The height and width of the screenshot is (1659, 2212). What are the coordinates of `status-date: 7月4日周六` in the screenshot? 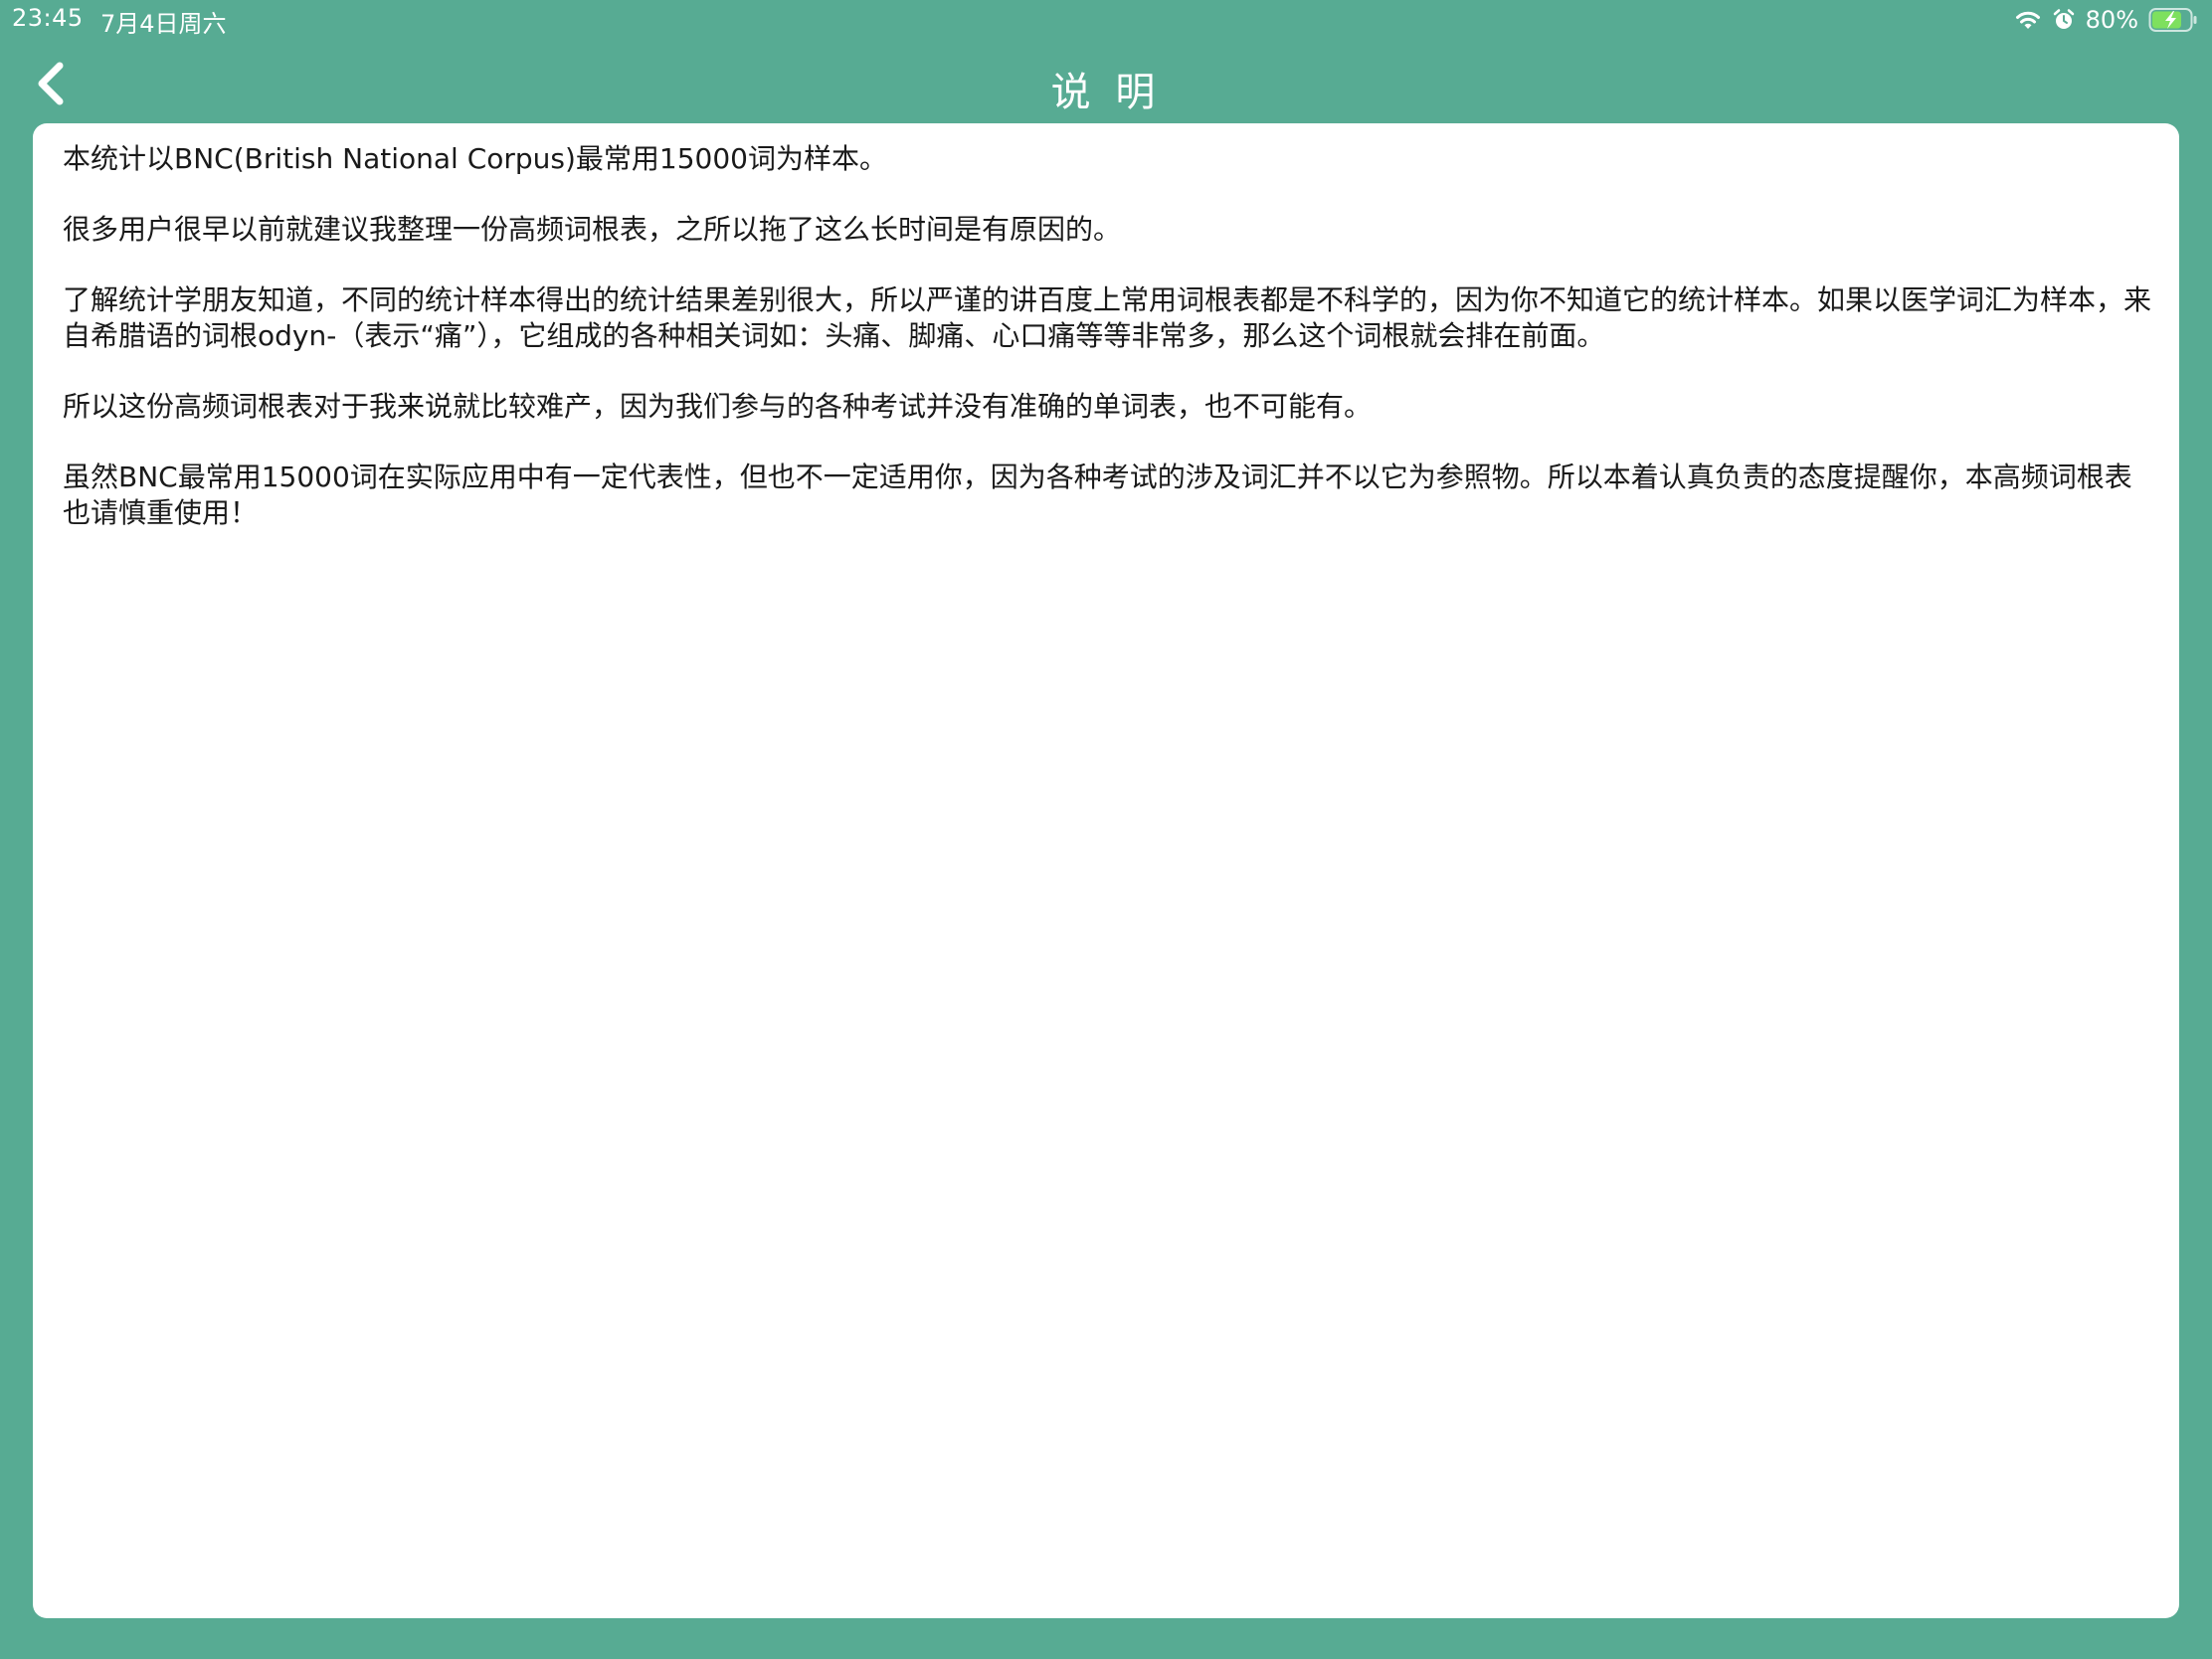 It's located at (163, 24).